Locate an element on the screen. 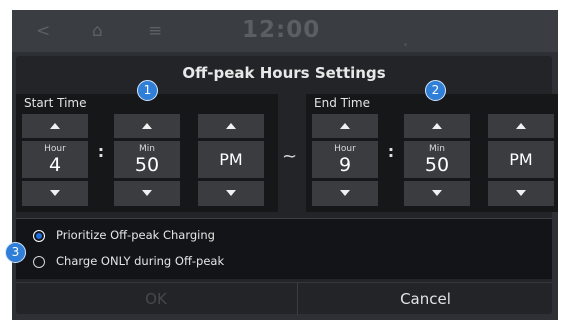 The width and height of the screenshot is (571, 326). end-min-picker: Min 50 is located at coordinates (437, 160).